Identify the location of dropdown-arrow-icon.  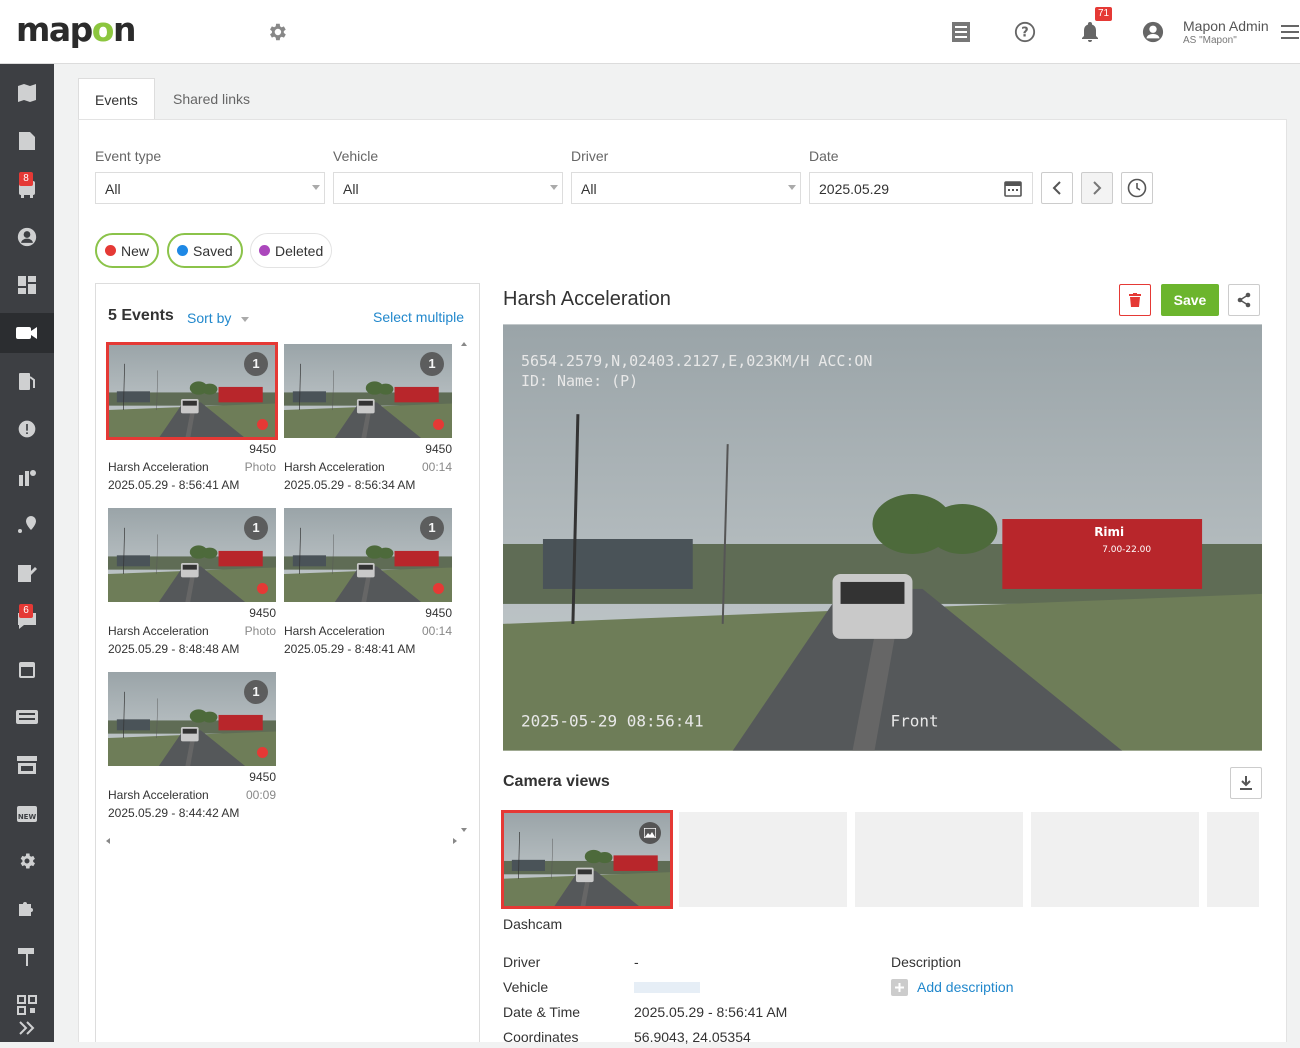
(792, 187).